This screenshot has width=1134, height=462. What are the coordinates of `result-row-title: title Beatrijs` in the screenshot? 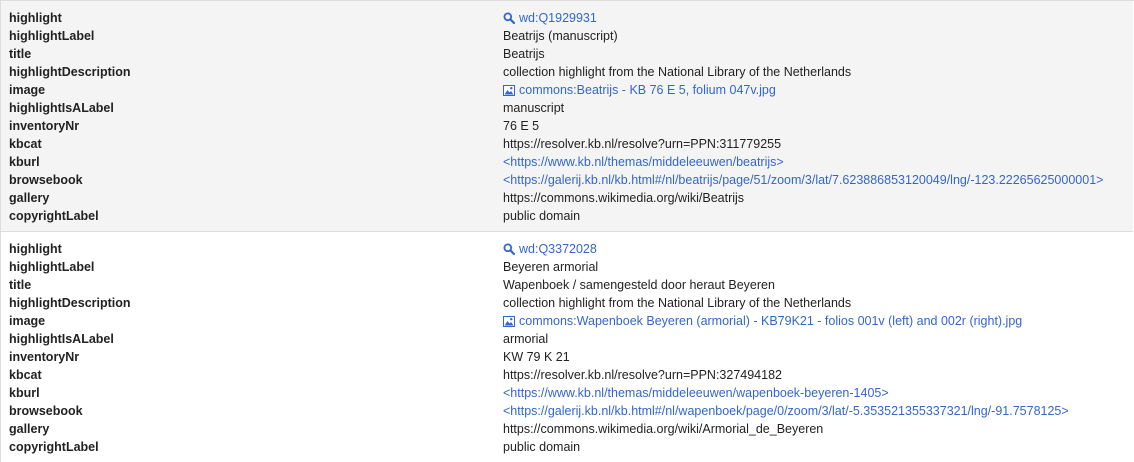 It's located at (567, 54).